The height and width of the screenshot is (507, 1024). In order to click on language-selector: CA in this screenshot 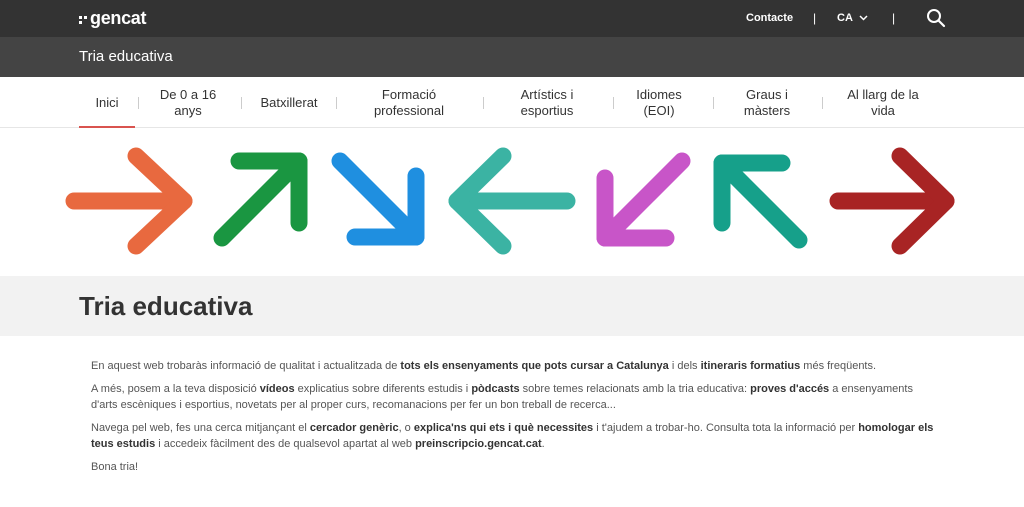, I will do `click(852, 18)`.